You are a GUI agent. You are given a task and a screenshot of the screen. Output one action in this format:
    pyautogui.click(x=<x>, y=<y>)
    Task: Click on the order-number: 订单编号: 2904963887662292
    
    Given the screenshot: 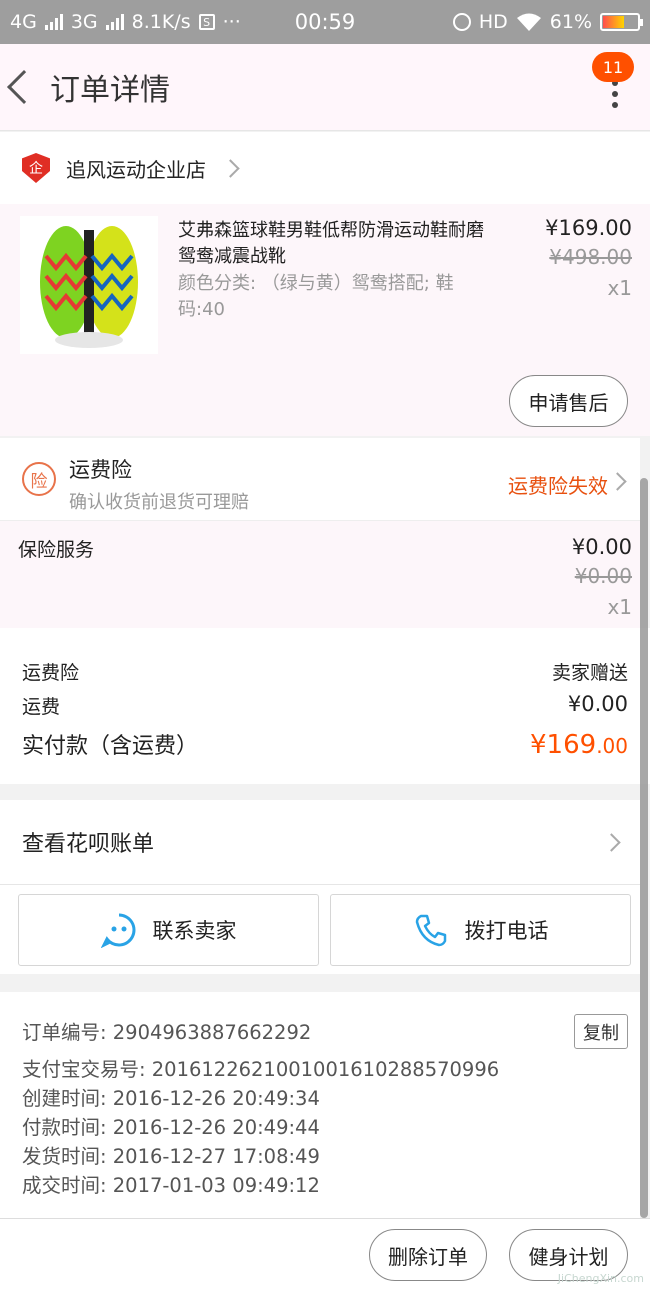 What is the action you would take?
    pyautogui.click(x=167, y=1032)
    